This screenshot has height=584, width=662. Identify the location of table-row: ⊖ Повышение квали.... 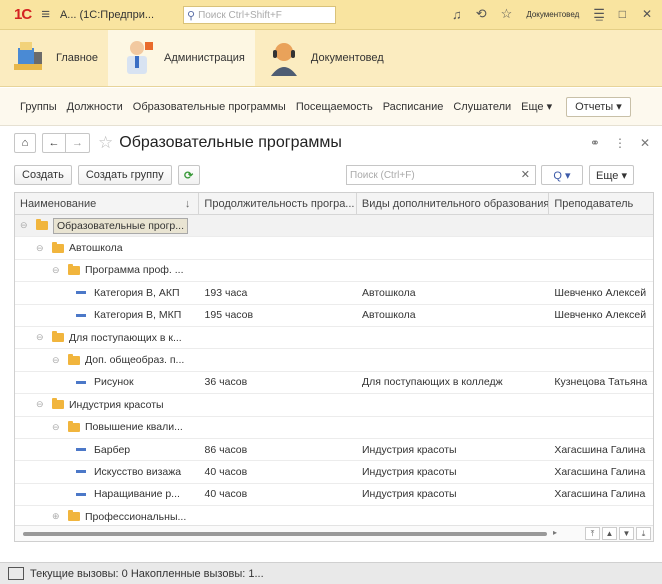
(334, 428).